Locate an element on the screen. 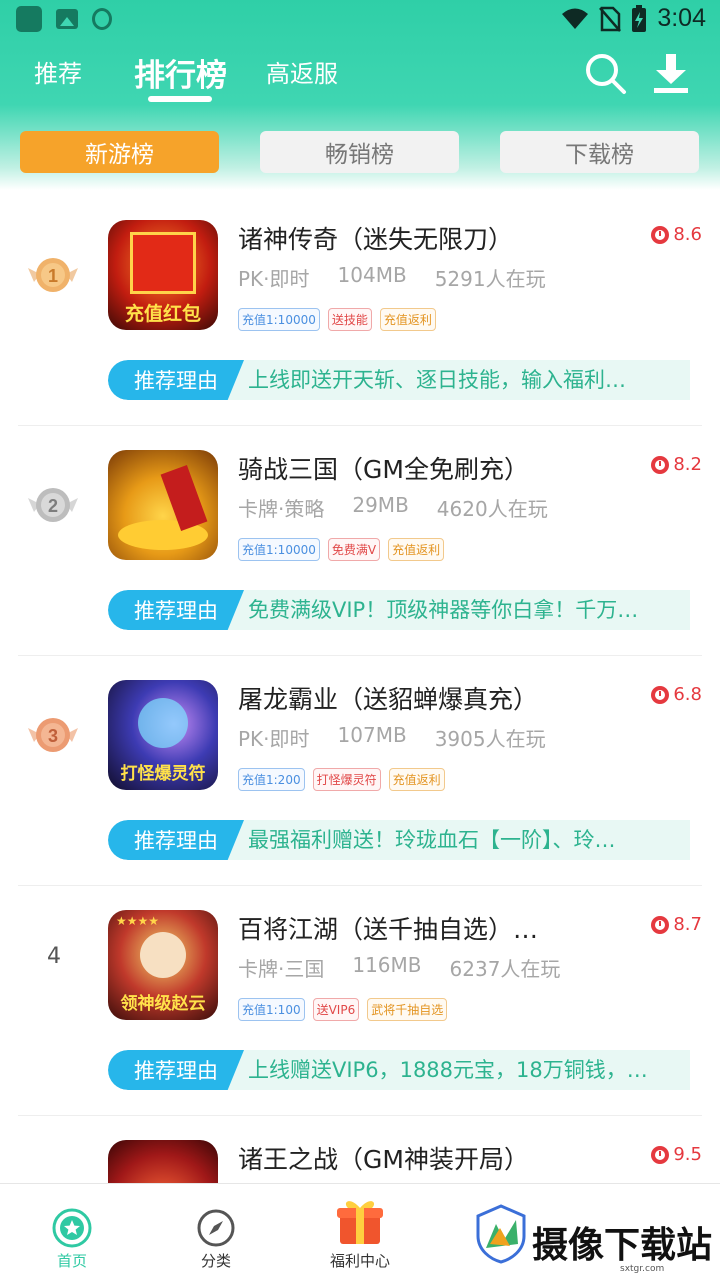  subtab-new-games: 新游榜 is located at coordinates (119, 152).